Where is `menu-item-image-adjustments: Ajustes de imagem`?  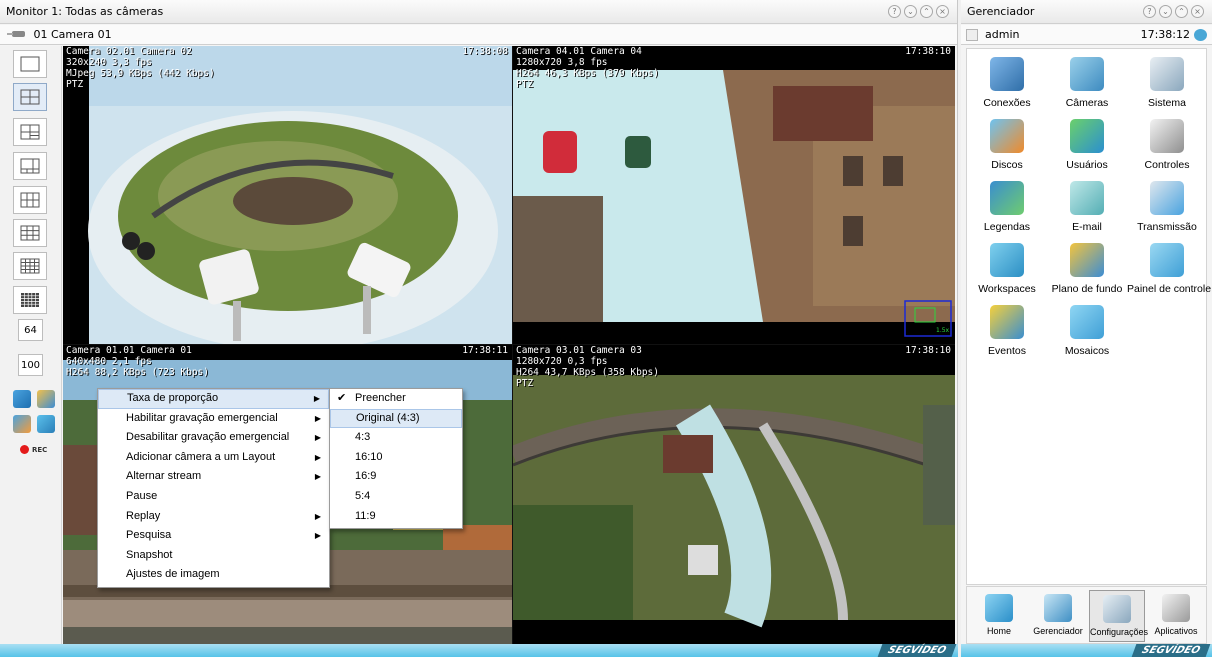
menu-item-image-adjustments: Ajustes de imagem is located at coordinates (213, 575).